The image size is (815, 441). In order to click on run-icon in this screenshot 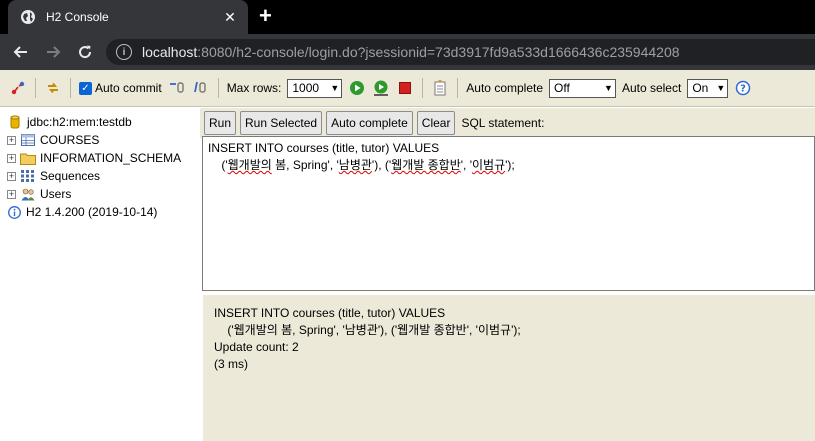, I will do `click(357, 88)`.